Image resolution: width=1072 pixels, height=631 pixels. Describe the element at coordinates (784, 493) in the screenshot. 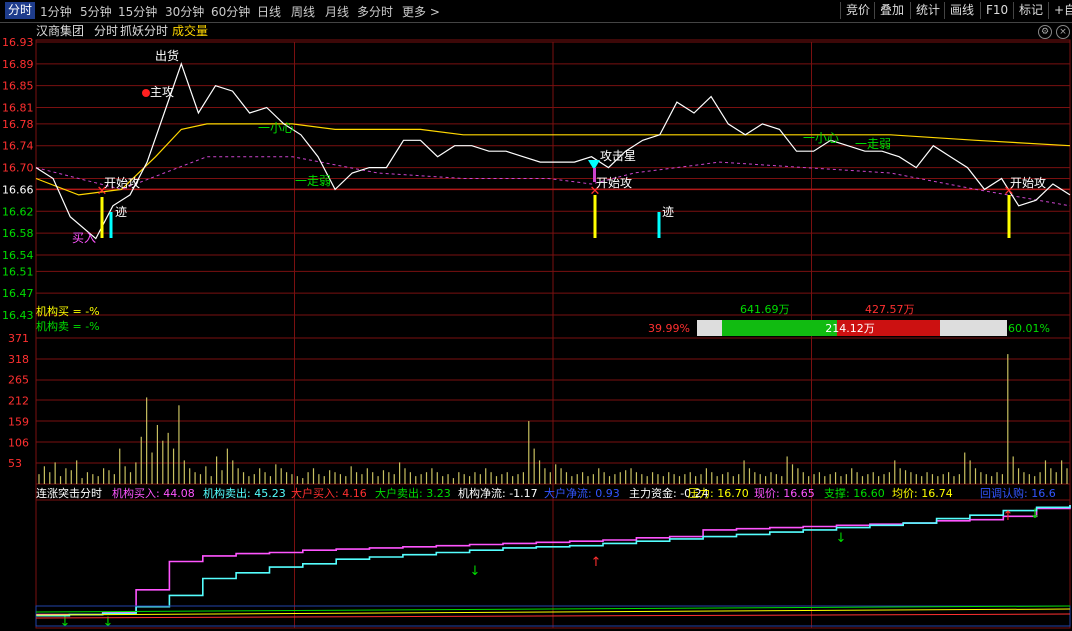

I see `flow-legend-item: 现价: 16.65` at that location.